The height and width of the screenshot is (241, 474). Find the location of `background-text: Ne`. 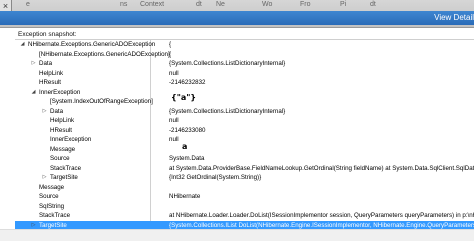

background-text: Ne is located at coordinates (220, 4).